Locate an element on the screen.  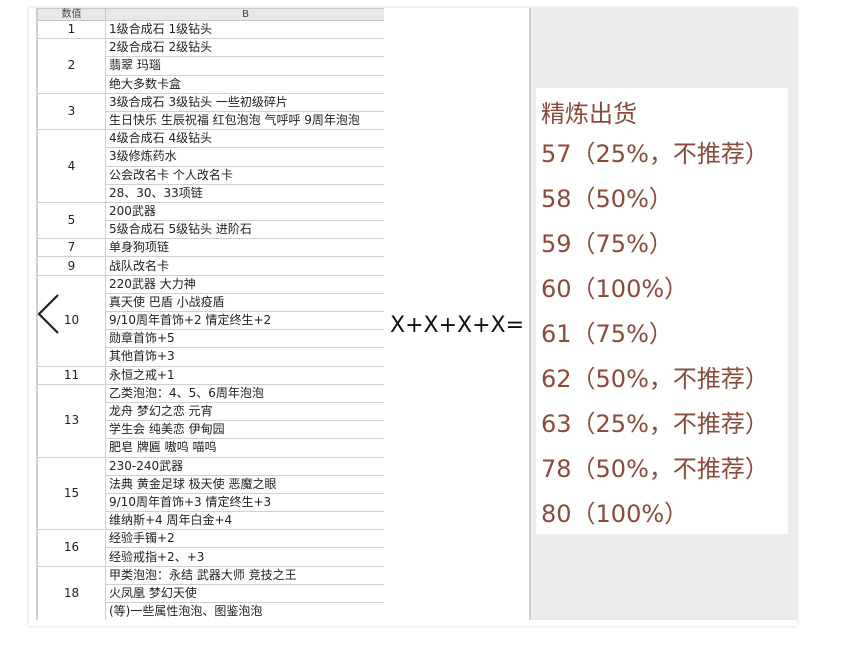
table-row: 13 乙类泡泡：4、5、6周年泡泡 is located at coordinates (211, 420).